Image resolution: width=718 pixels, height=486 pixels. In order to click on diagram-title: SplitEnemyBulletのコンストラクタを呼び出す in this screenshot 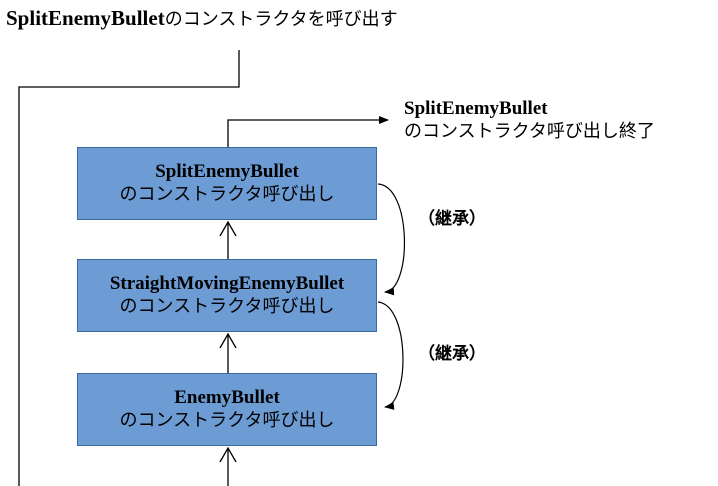, I will do `click(202, 18)`.